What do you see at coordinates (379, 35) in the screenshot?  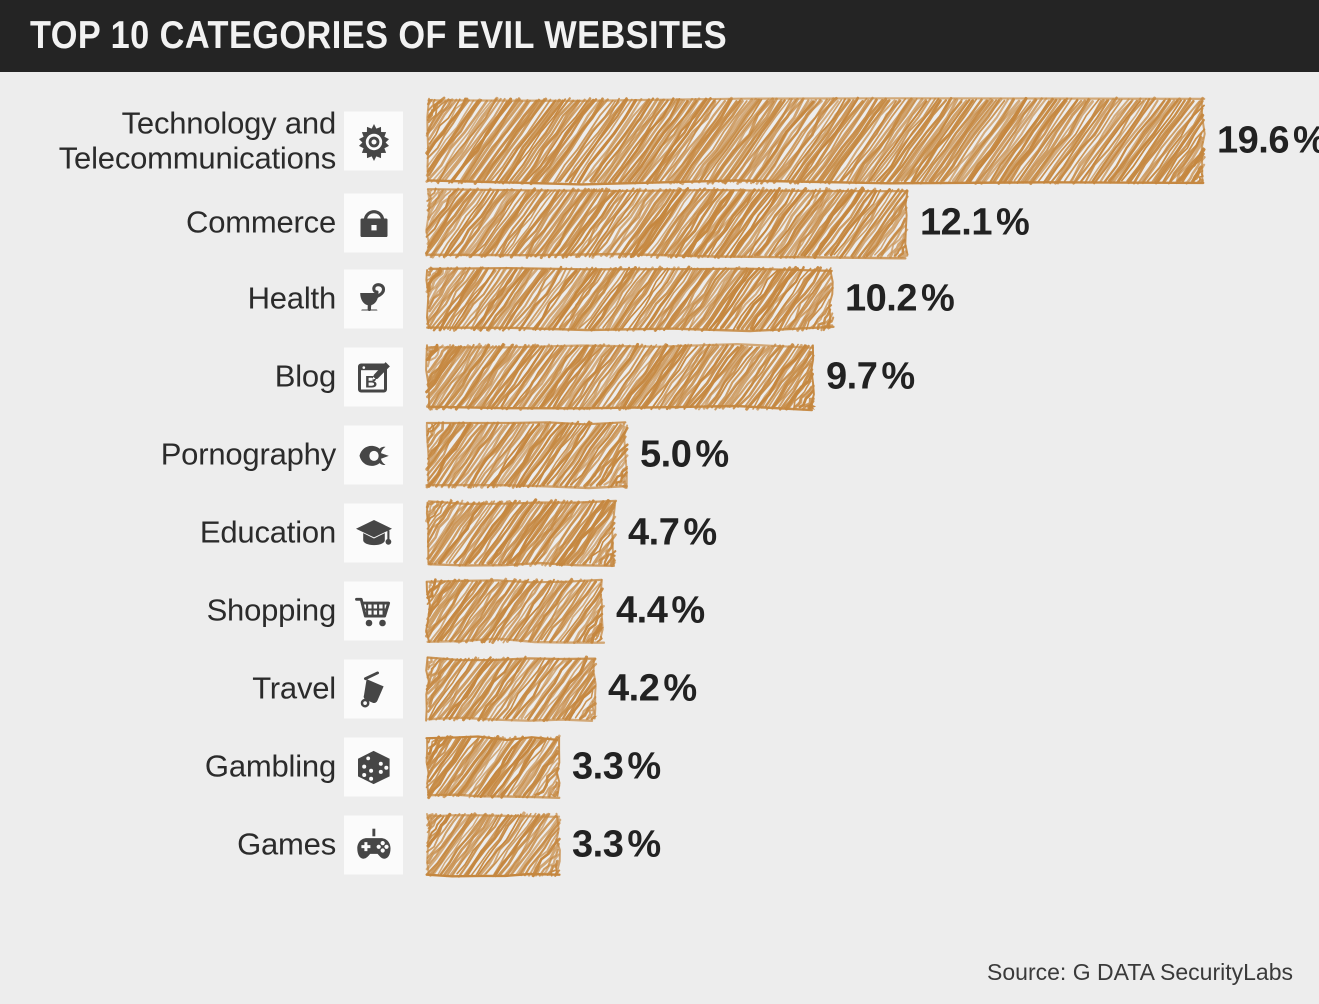 I see `page-title: TOP 10 CATEGORIES OF EVIL WEBSITES` at bounding box center [379, 35].